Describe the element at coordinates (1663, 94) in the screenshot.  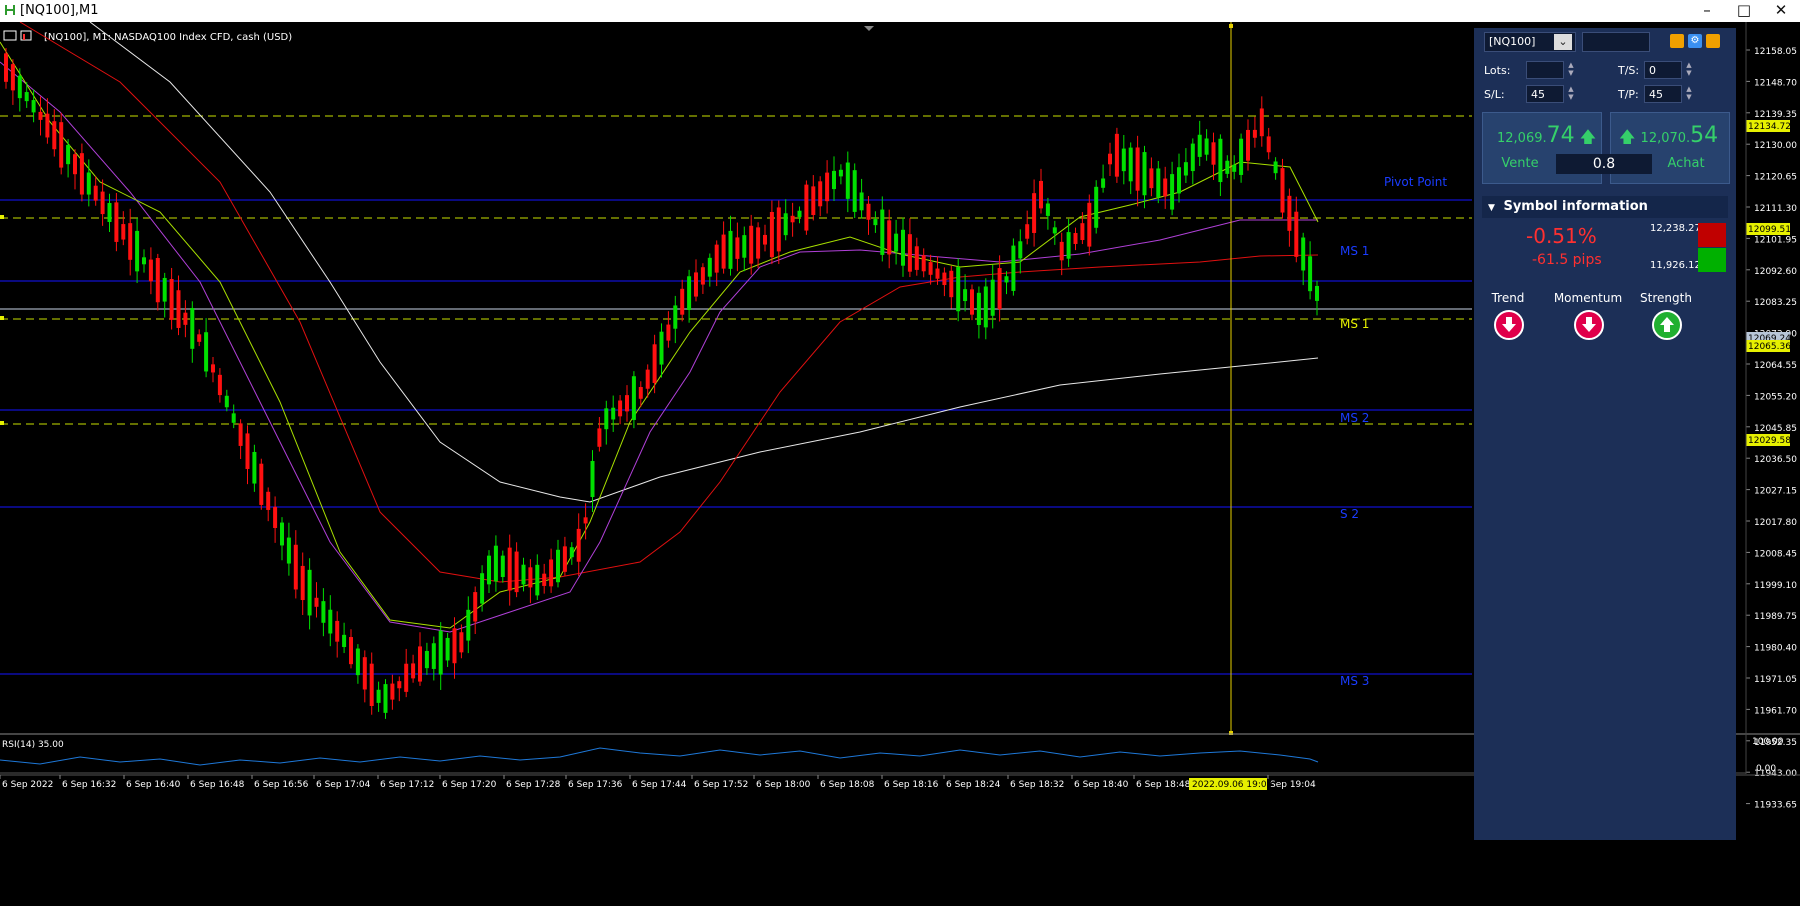
I see `tp-input: 45` at that location.